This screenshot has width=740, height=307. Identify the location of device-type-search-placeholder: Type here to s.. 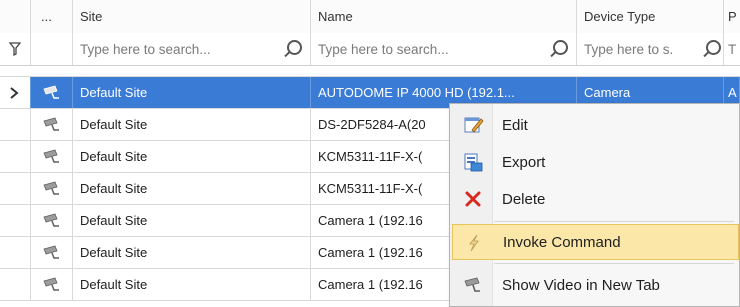
(629, 49).